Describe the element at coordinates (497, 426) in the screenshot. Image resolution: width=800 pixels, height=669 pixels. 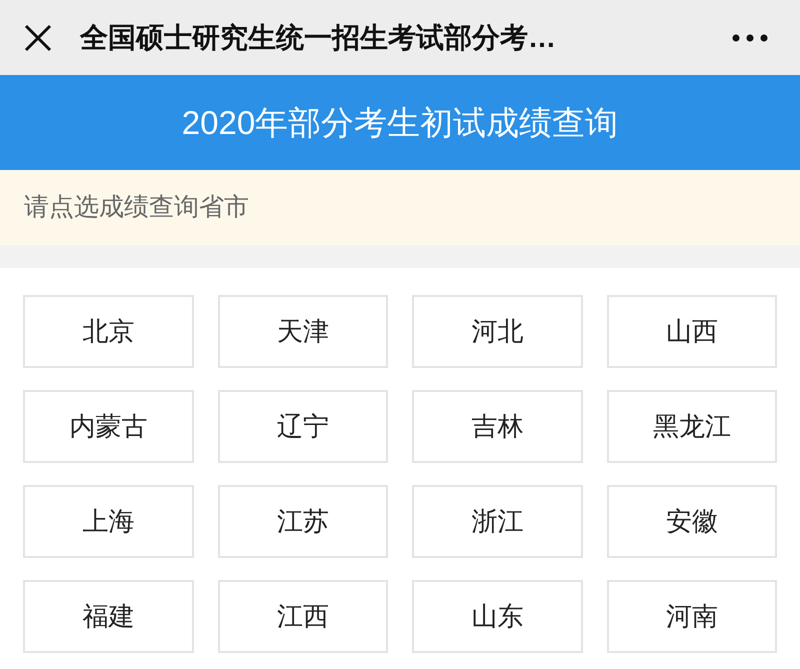
I see `province-button: 吉林` at that location.